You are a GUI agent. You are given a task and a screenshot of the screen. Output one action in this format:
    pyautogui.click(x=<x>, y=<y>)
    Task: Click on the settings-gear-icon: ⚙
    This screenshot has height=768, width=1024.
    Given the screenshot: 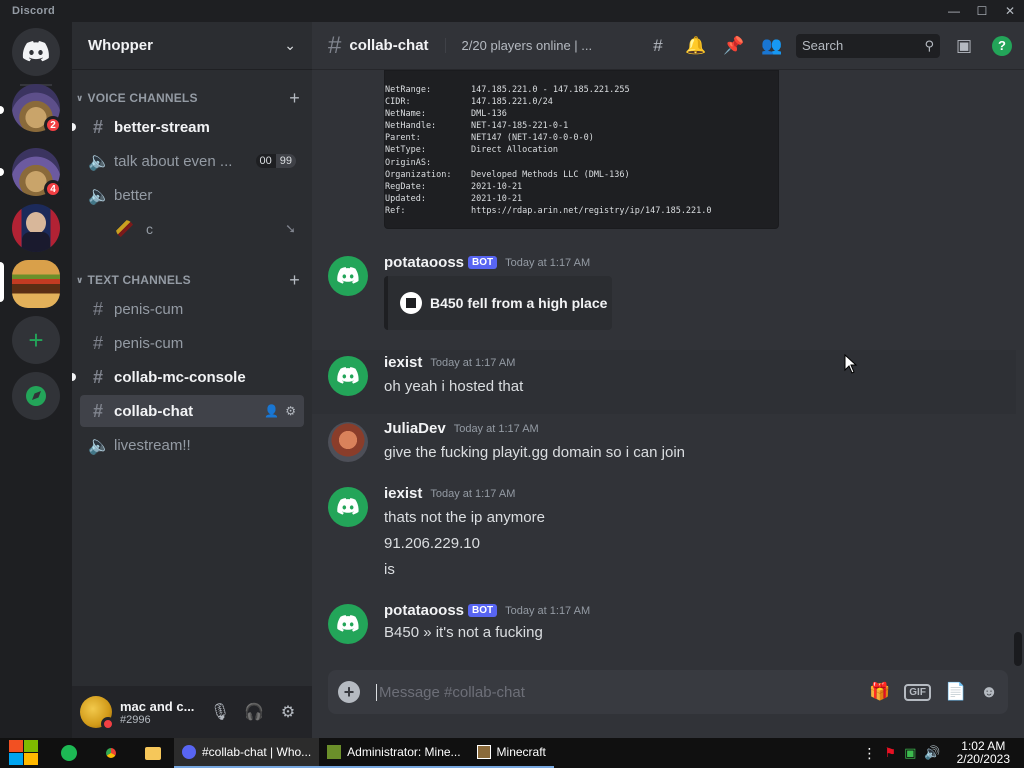 What is the action you would take?
    pyautogui.click(x=288, y=712)
    